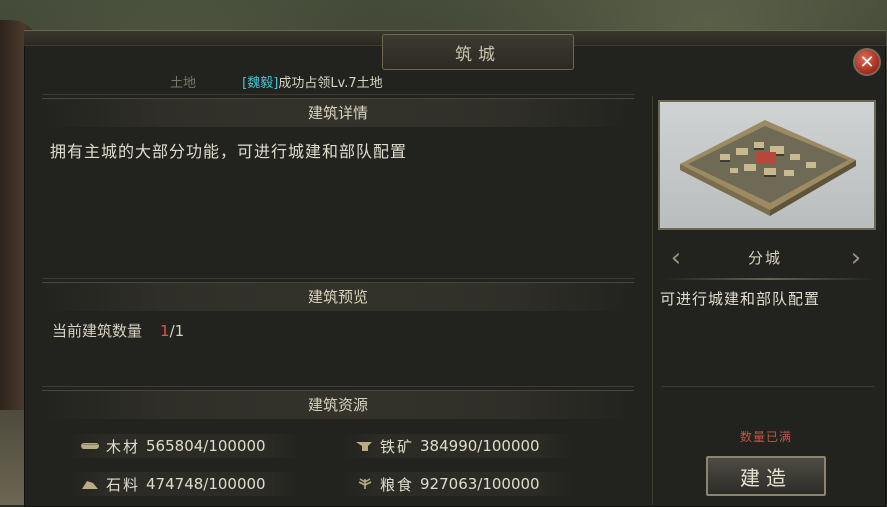 The image size is (887, 507). I want to click on title-plate: 筑城, so click(478, 52).